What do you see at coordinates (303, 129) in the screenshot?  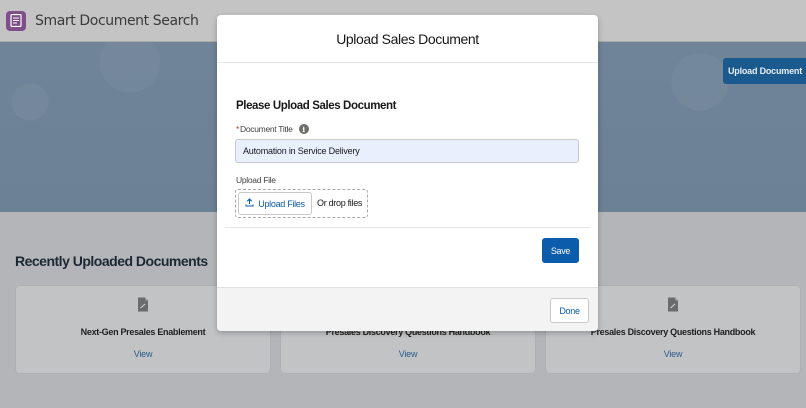 I see `info-icon: i` at bounding box center [303, 129].